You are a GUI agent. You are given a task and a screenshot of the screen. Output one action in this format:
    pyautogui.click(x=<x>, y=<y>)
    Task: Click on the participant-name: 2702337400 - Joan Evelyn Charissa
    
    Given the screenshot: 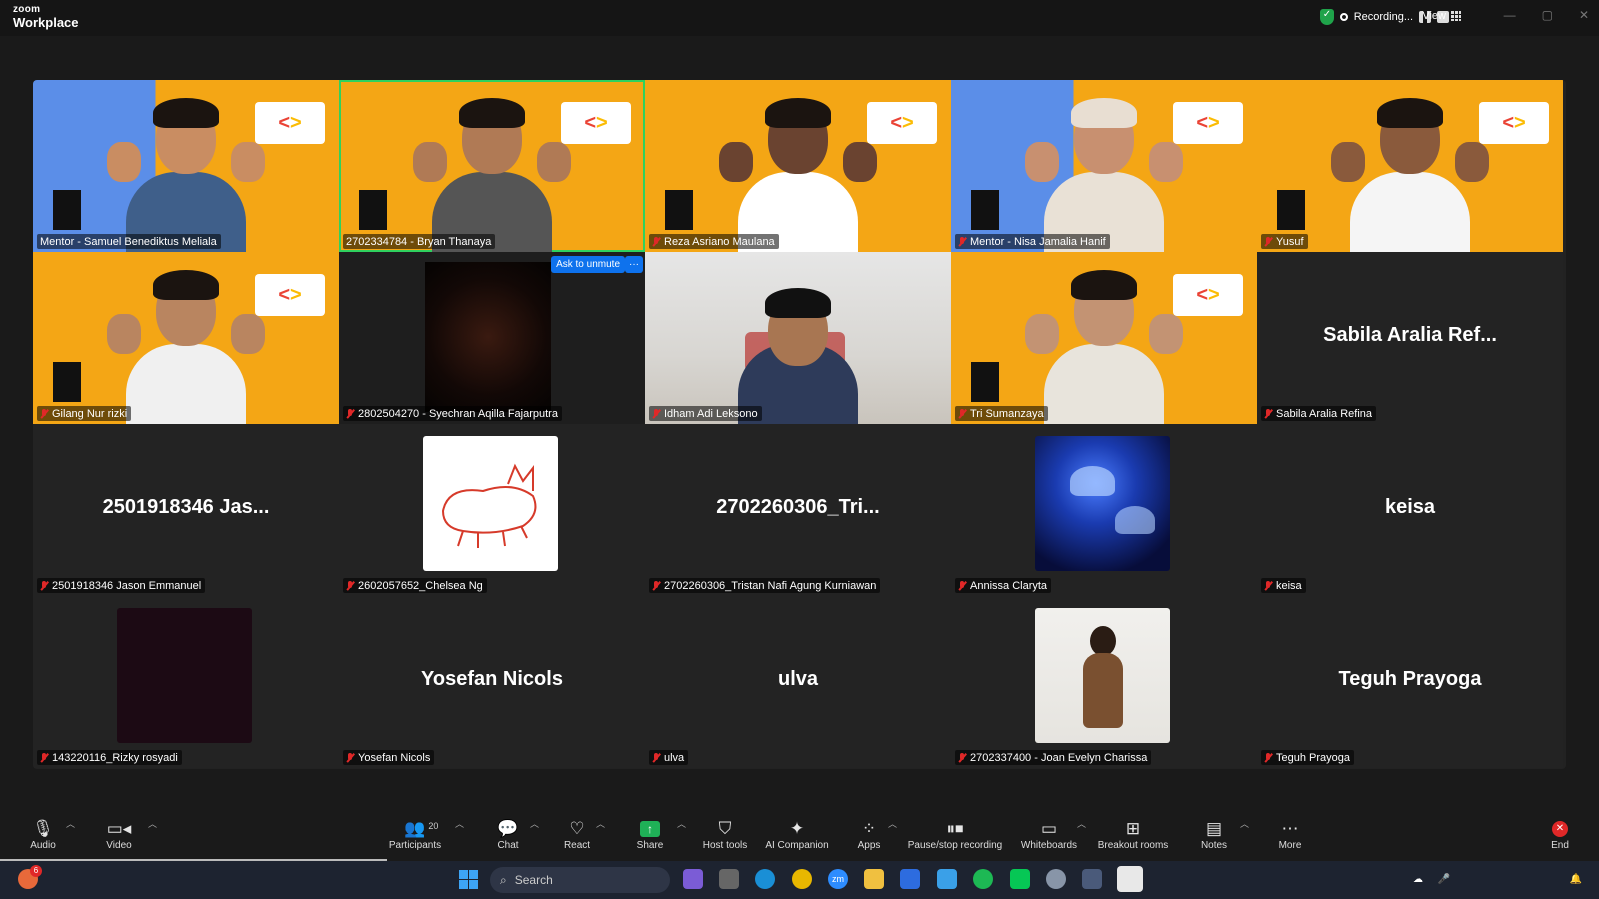 What is the action you would take?
    pyautogui.click(x=1059, y=757)
    